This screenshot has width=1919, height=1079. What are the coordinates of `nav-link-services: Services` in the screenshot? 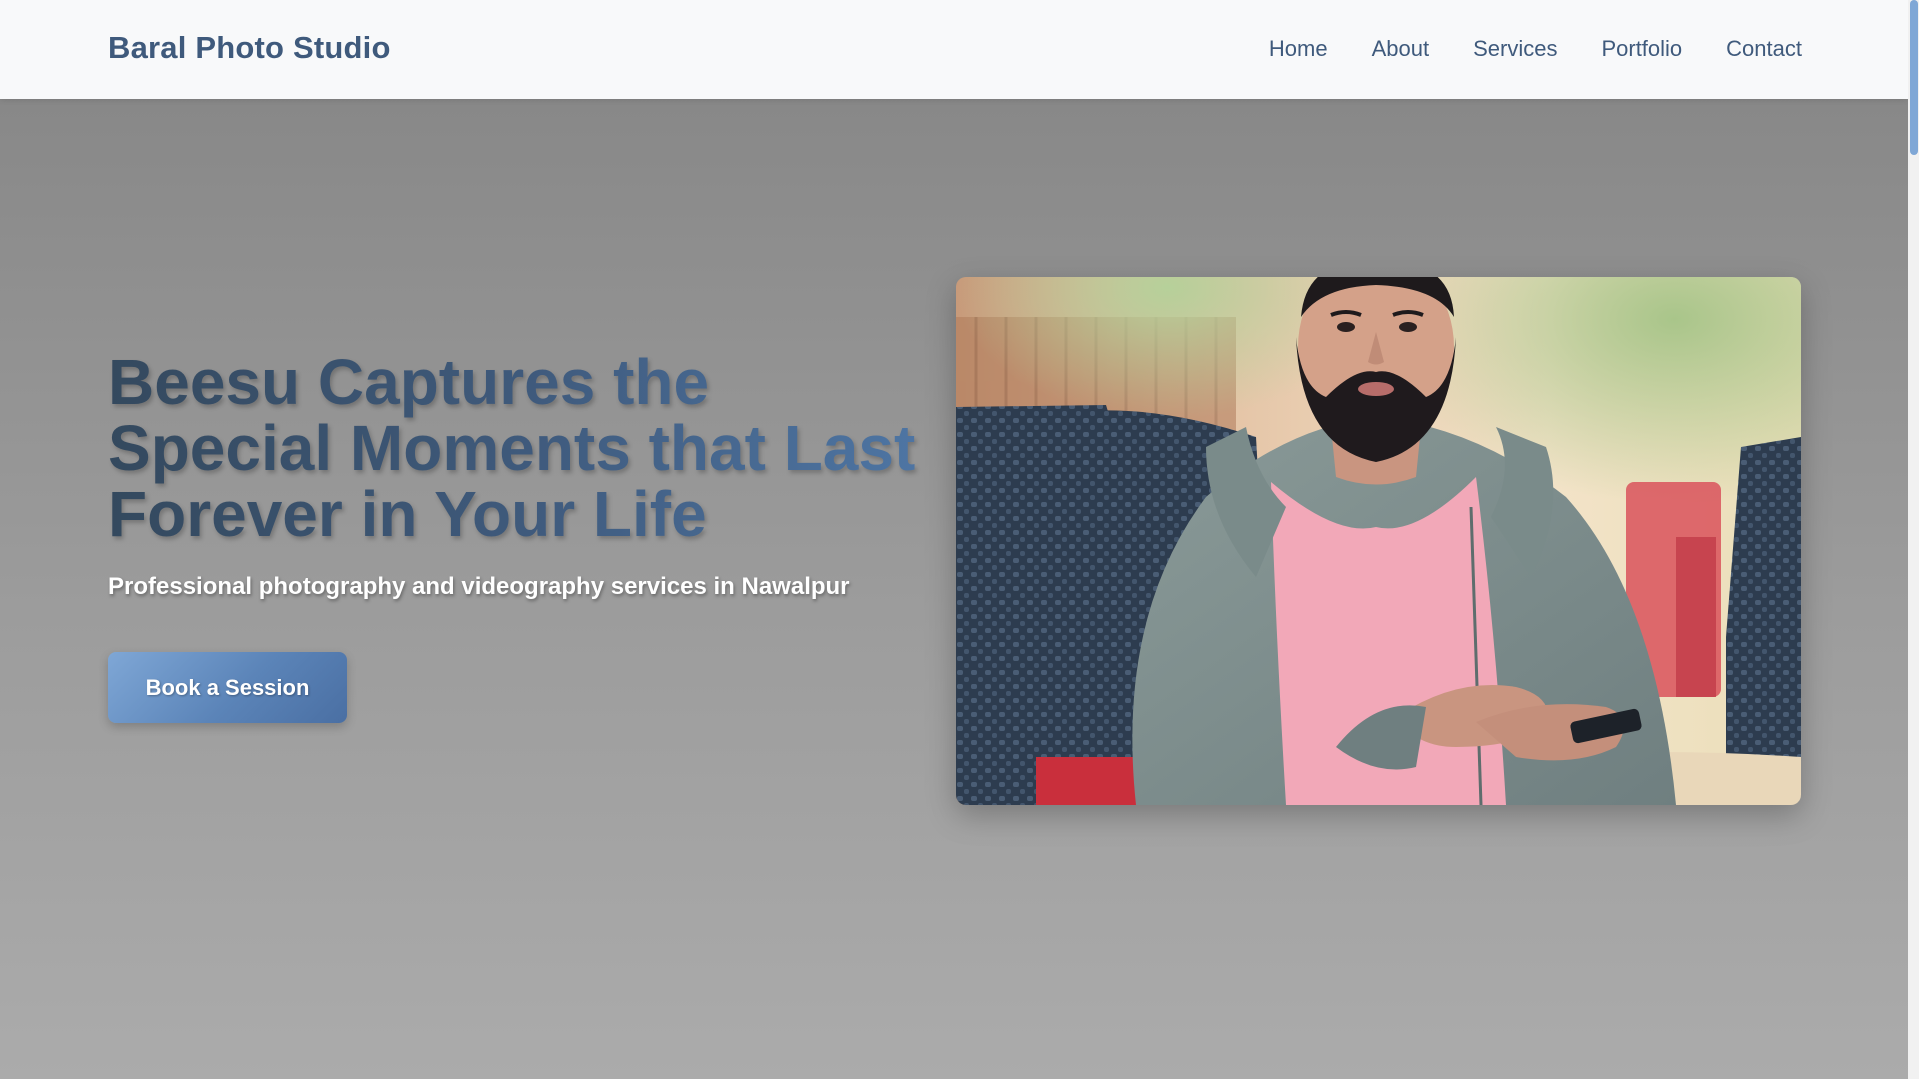 It's located at (1515, 49).